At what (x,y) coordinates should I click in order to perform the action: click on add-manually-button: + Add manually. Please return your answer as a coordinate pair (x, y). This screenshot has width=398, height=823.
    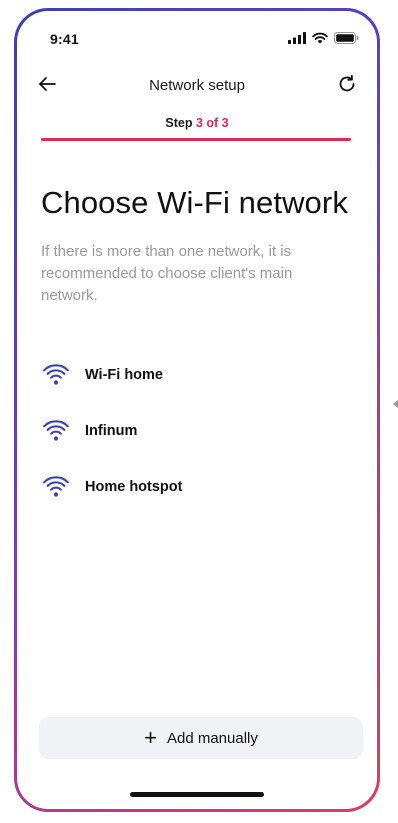
    Looking at the image, I should click on (201, 738).